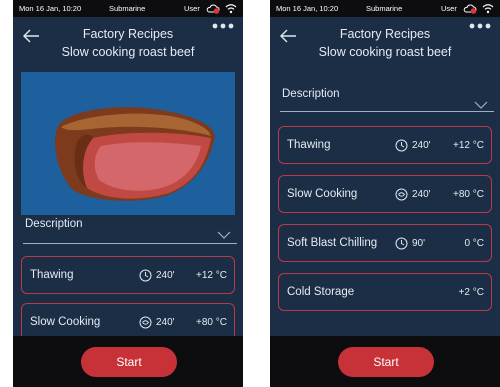 This screenshot has height=387, width=500. What do you see at coordinates (321, 292) in the screenshot?
I see `step-name: Cold Storage` at bounding box center [321, 292].